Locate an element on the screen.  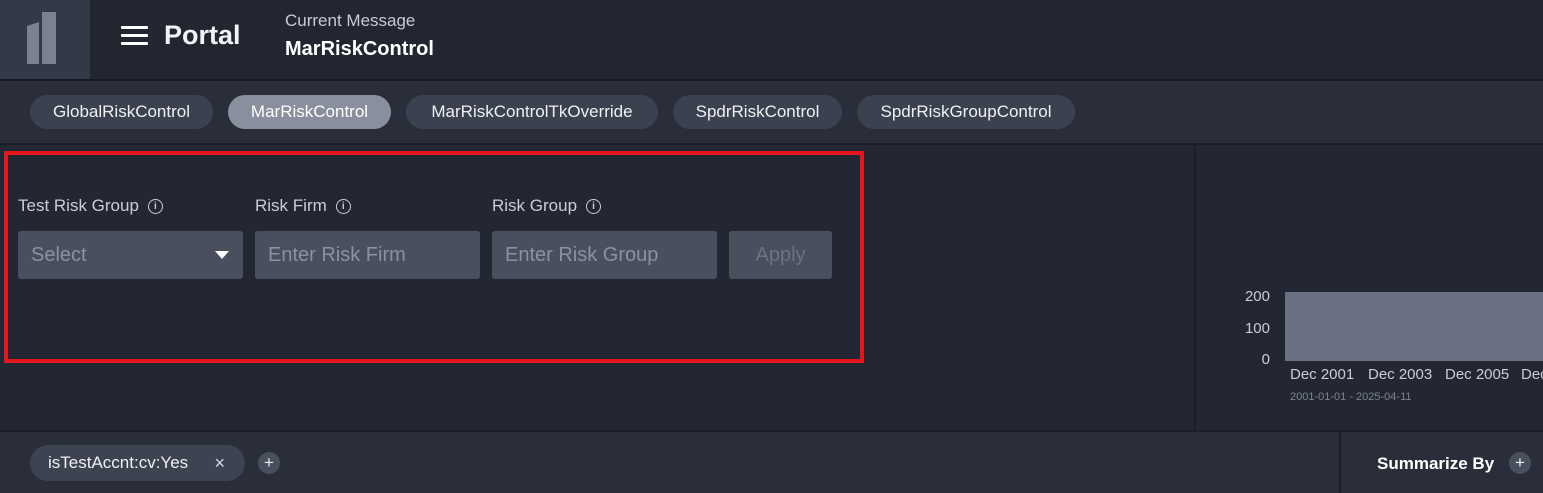
x-tick-label: Dec 2001 is located at coordinates (1322, 374).